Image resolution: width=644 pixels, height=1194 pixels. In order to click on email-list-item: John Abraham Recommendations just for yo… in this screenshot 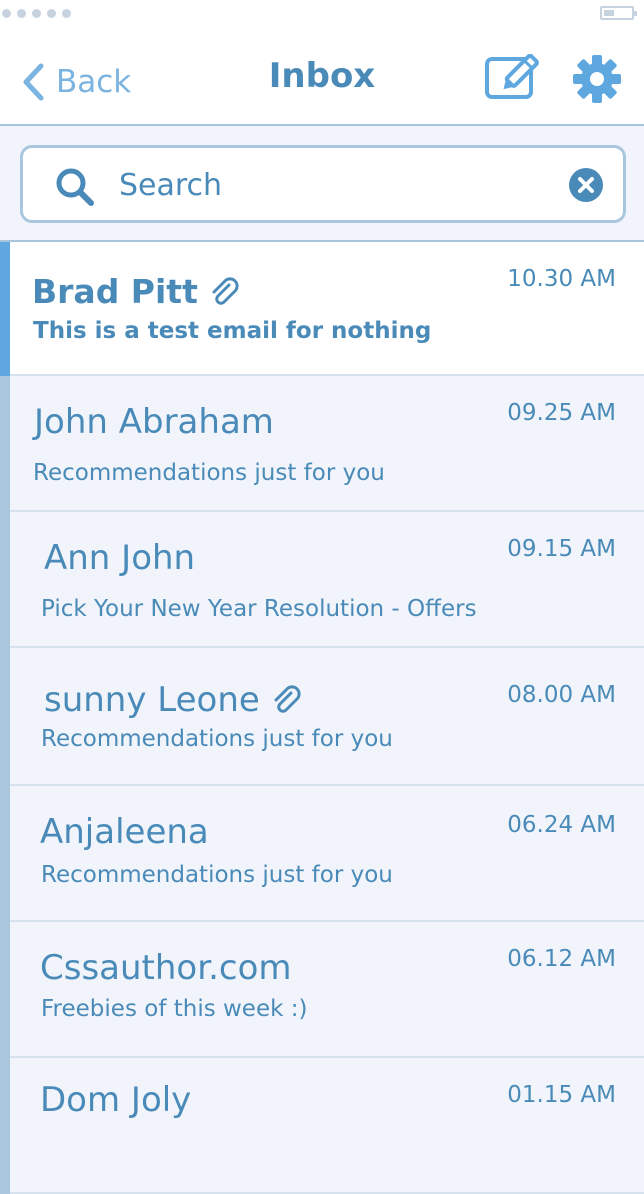, I will do `click(322, 444)`.